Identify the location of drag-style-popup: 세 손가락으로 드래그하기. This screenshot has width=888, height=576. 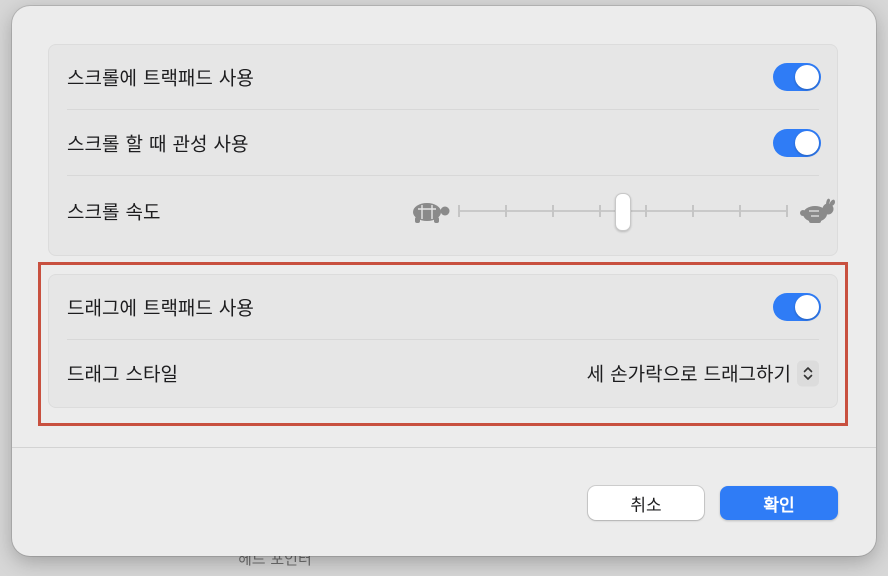
(703, 373).